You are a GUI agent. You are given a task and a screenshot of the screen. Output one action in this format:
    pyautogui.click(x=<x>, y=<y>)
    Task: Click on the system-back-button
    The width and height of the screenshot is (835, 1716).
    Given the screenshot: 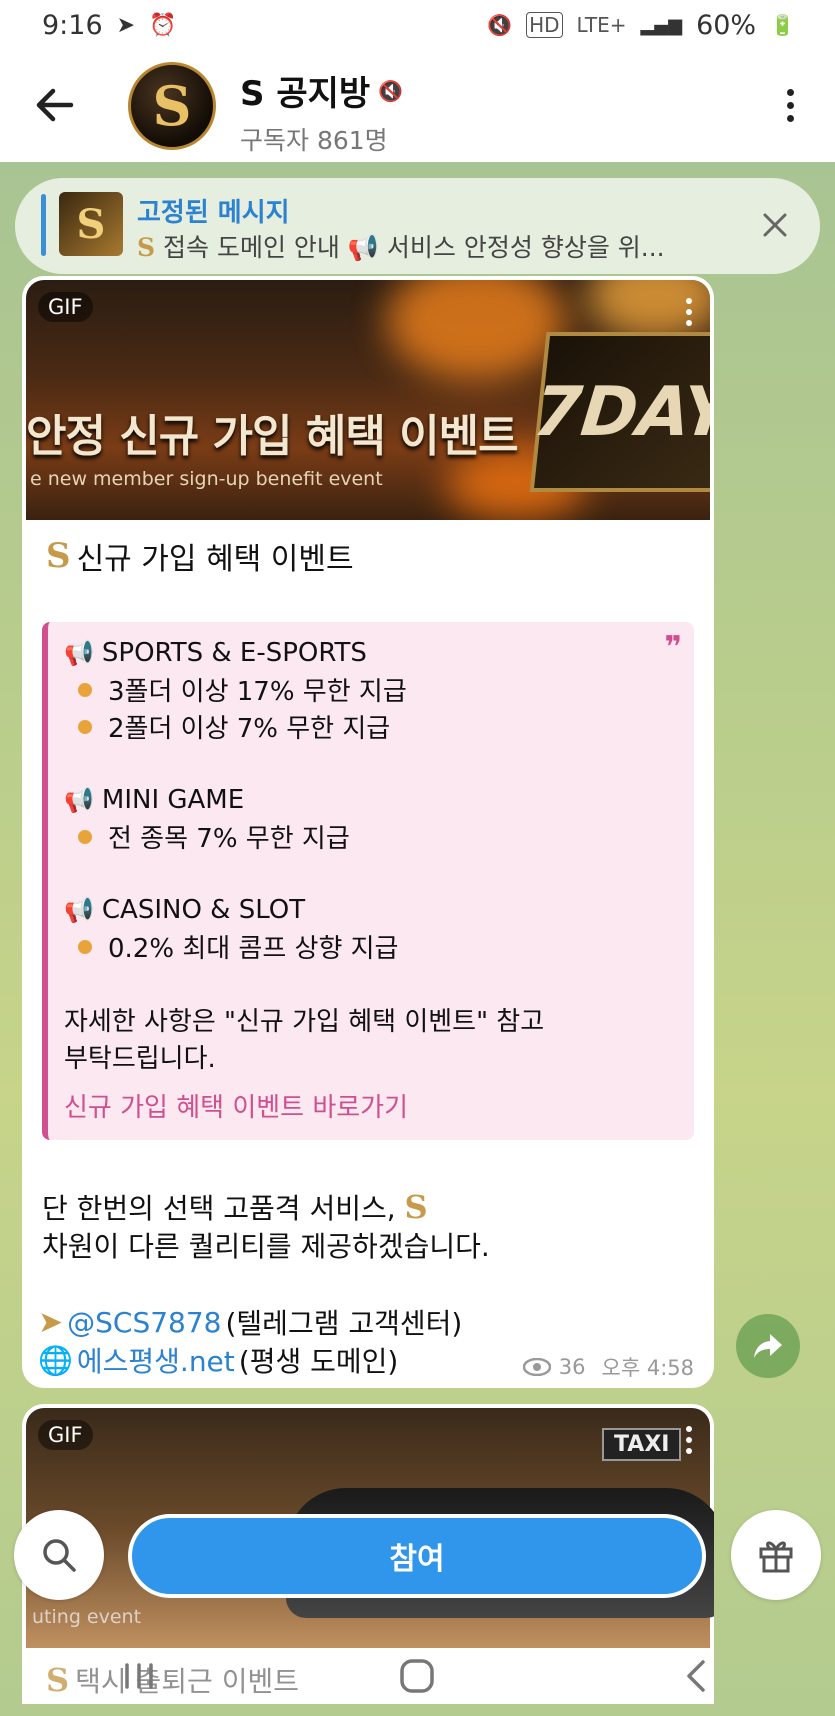 What is the action you would take?
    pyautogui.click(x=696, y=1676)
    